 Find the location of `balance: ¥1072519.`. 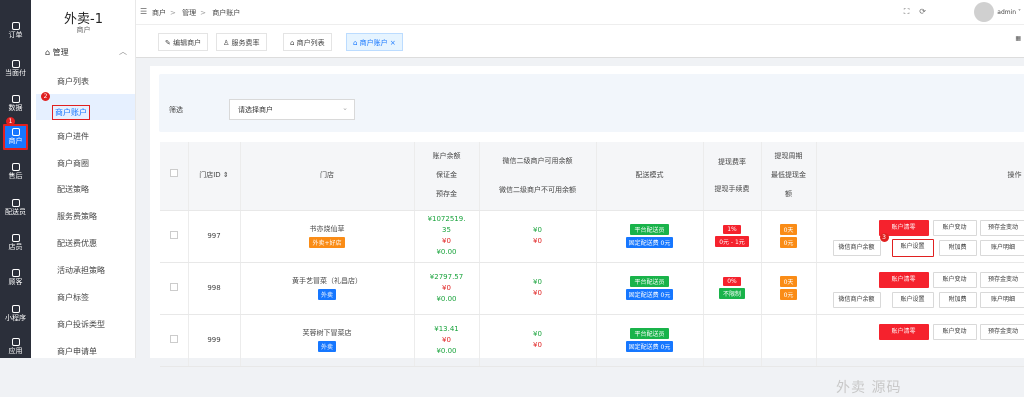

balance: ¥1072519. is located at coordinates (447, 219).